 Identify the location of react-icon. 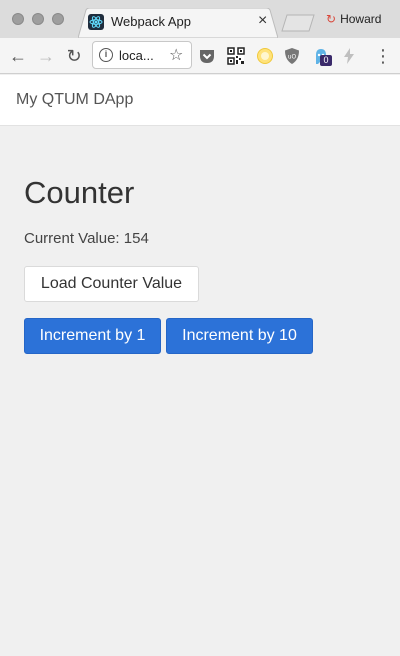
(96, 22).